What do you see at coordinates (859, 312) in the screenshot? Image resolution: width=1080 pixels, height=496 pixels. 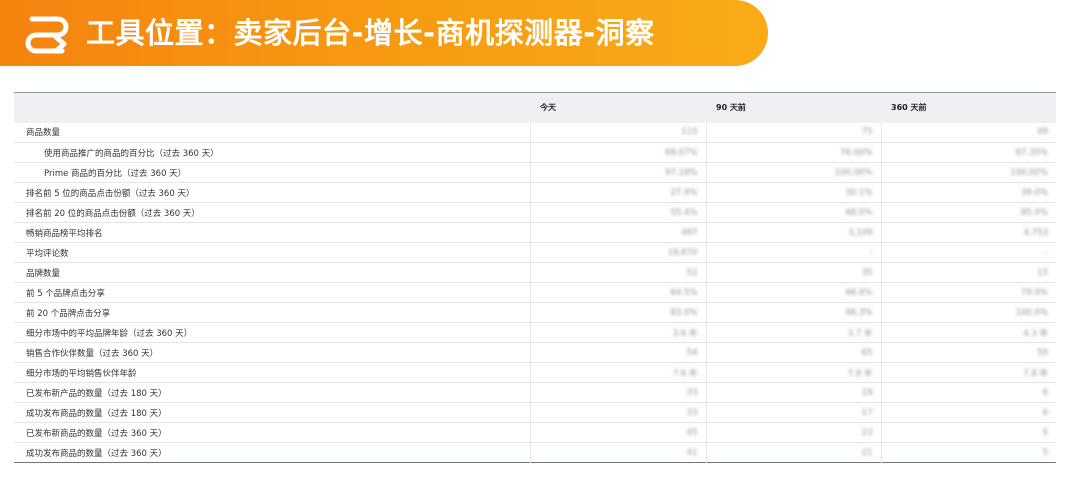 I see `value-90-days-ago: 96.3%` at bounding box center [859, 312].